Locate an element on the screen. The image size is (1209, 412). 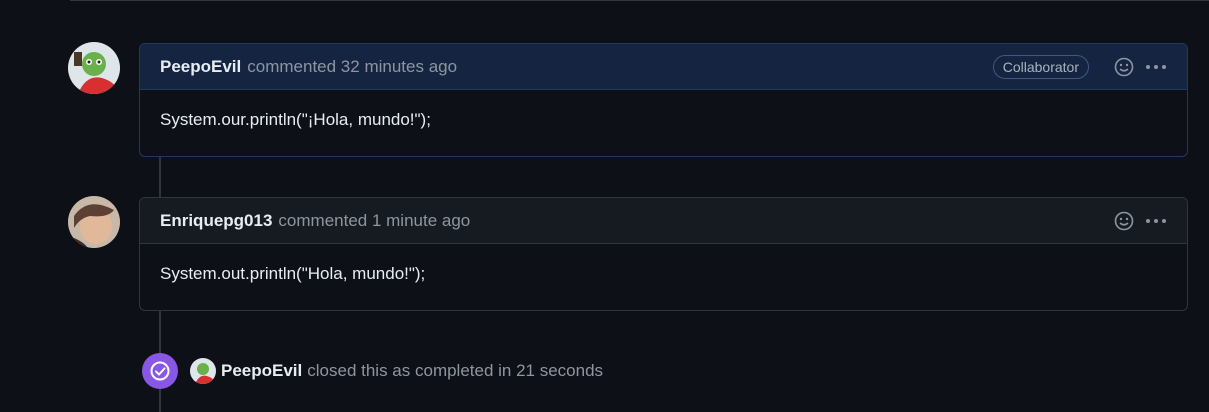
comment-author: PeepoEvil is located at coordinates (200, 67).